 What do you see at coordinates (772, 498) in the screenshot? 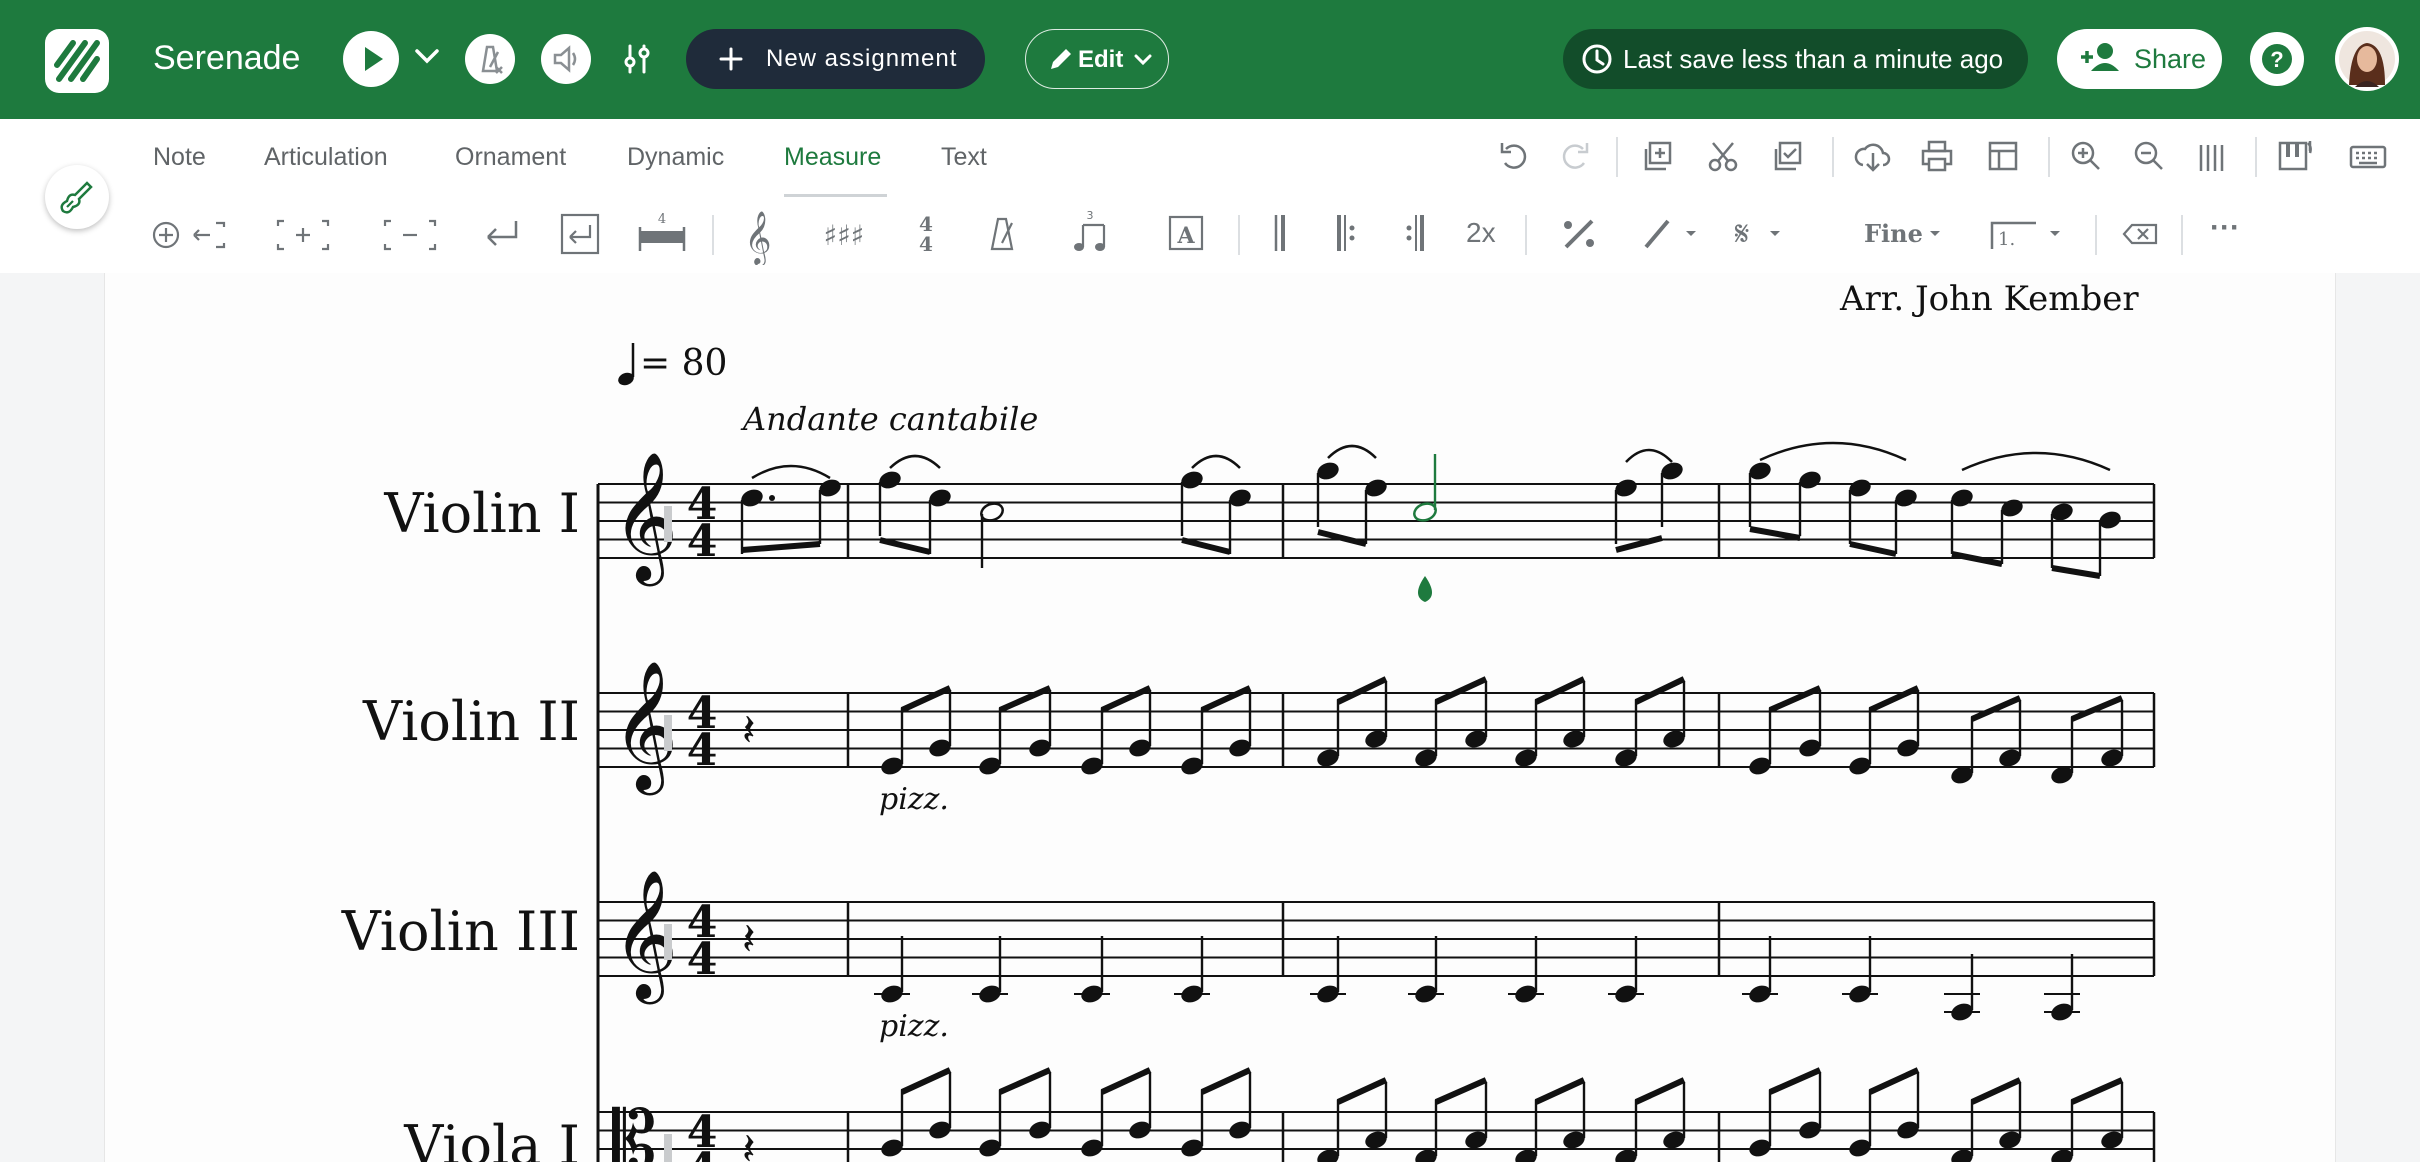
I see `dot` at bounding box center [772, 498].